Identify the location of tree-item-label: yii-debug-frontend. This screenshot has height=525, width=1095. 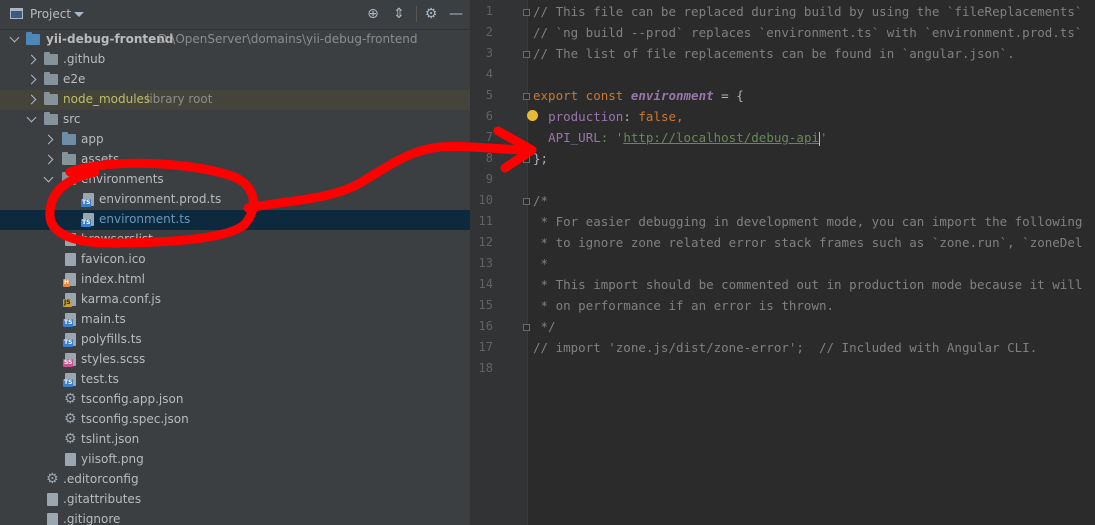
(110, 39).